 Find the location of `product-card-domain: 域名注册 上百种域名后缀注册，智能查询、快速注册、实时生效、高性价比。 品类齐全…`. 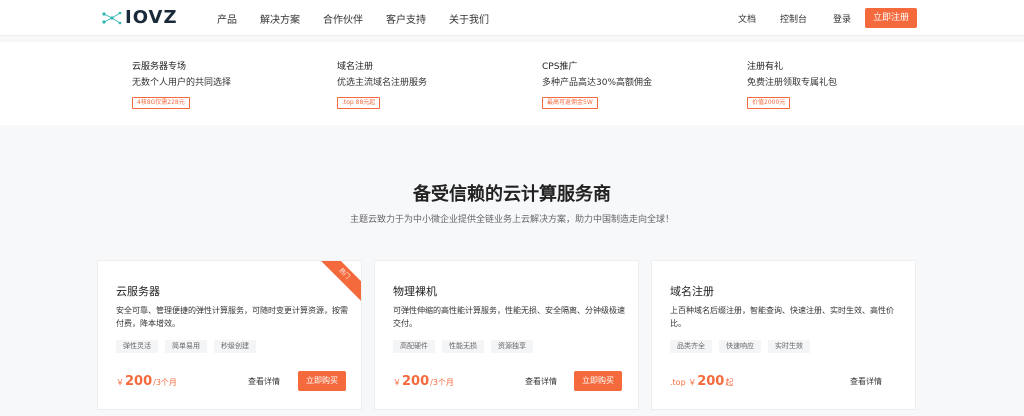

product-card-domain: 域名注册 上百种域名后缀注册，智能查询、快速注册、实时生效、高性价比。 品类齐全… is located at coordinates (783, 335).